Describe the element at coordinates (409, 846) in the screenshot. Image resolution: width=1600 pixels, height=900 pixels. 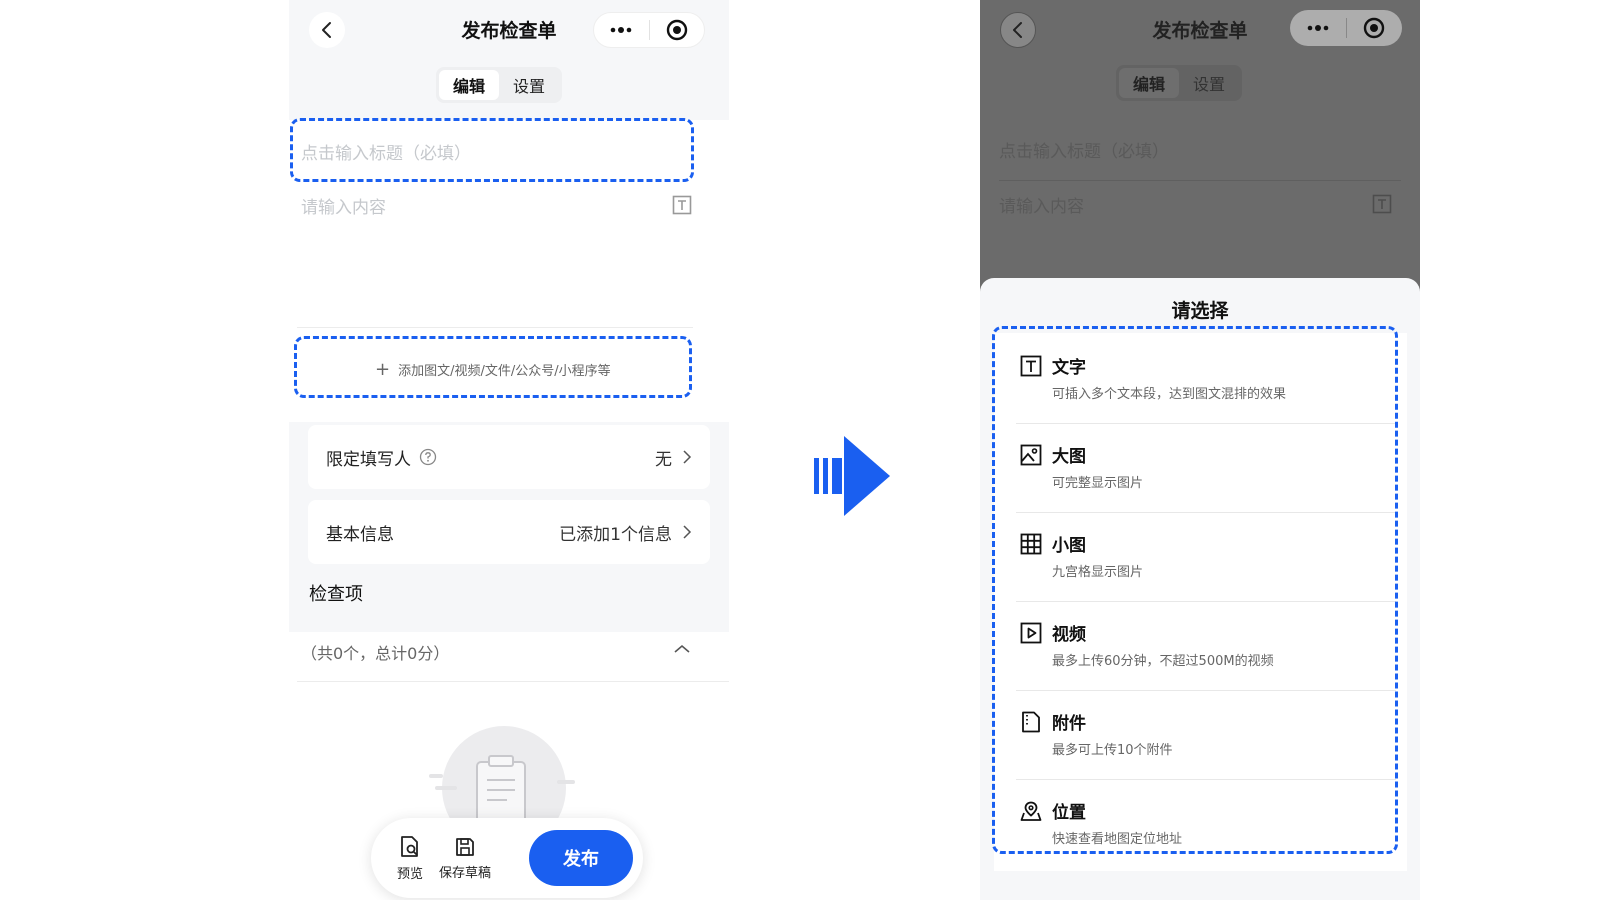
I see `preview-doc-icon` at that location.